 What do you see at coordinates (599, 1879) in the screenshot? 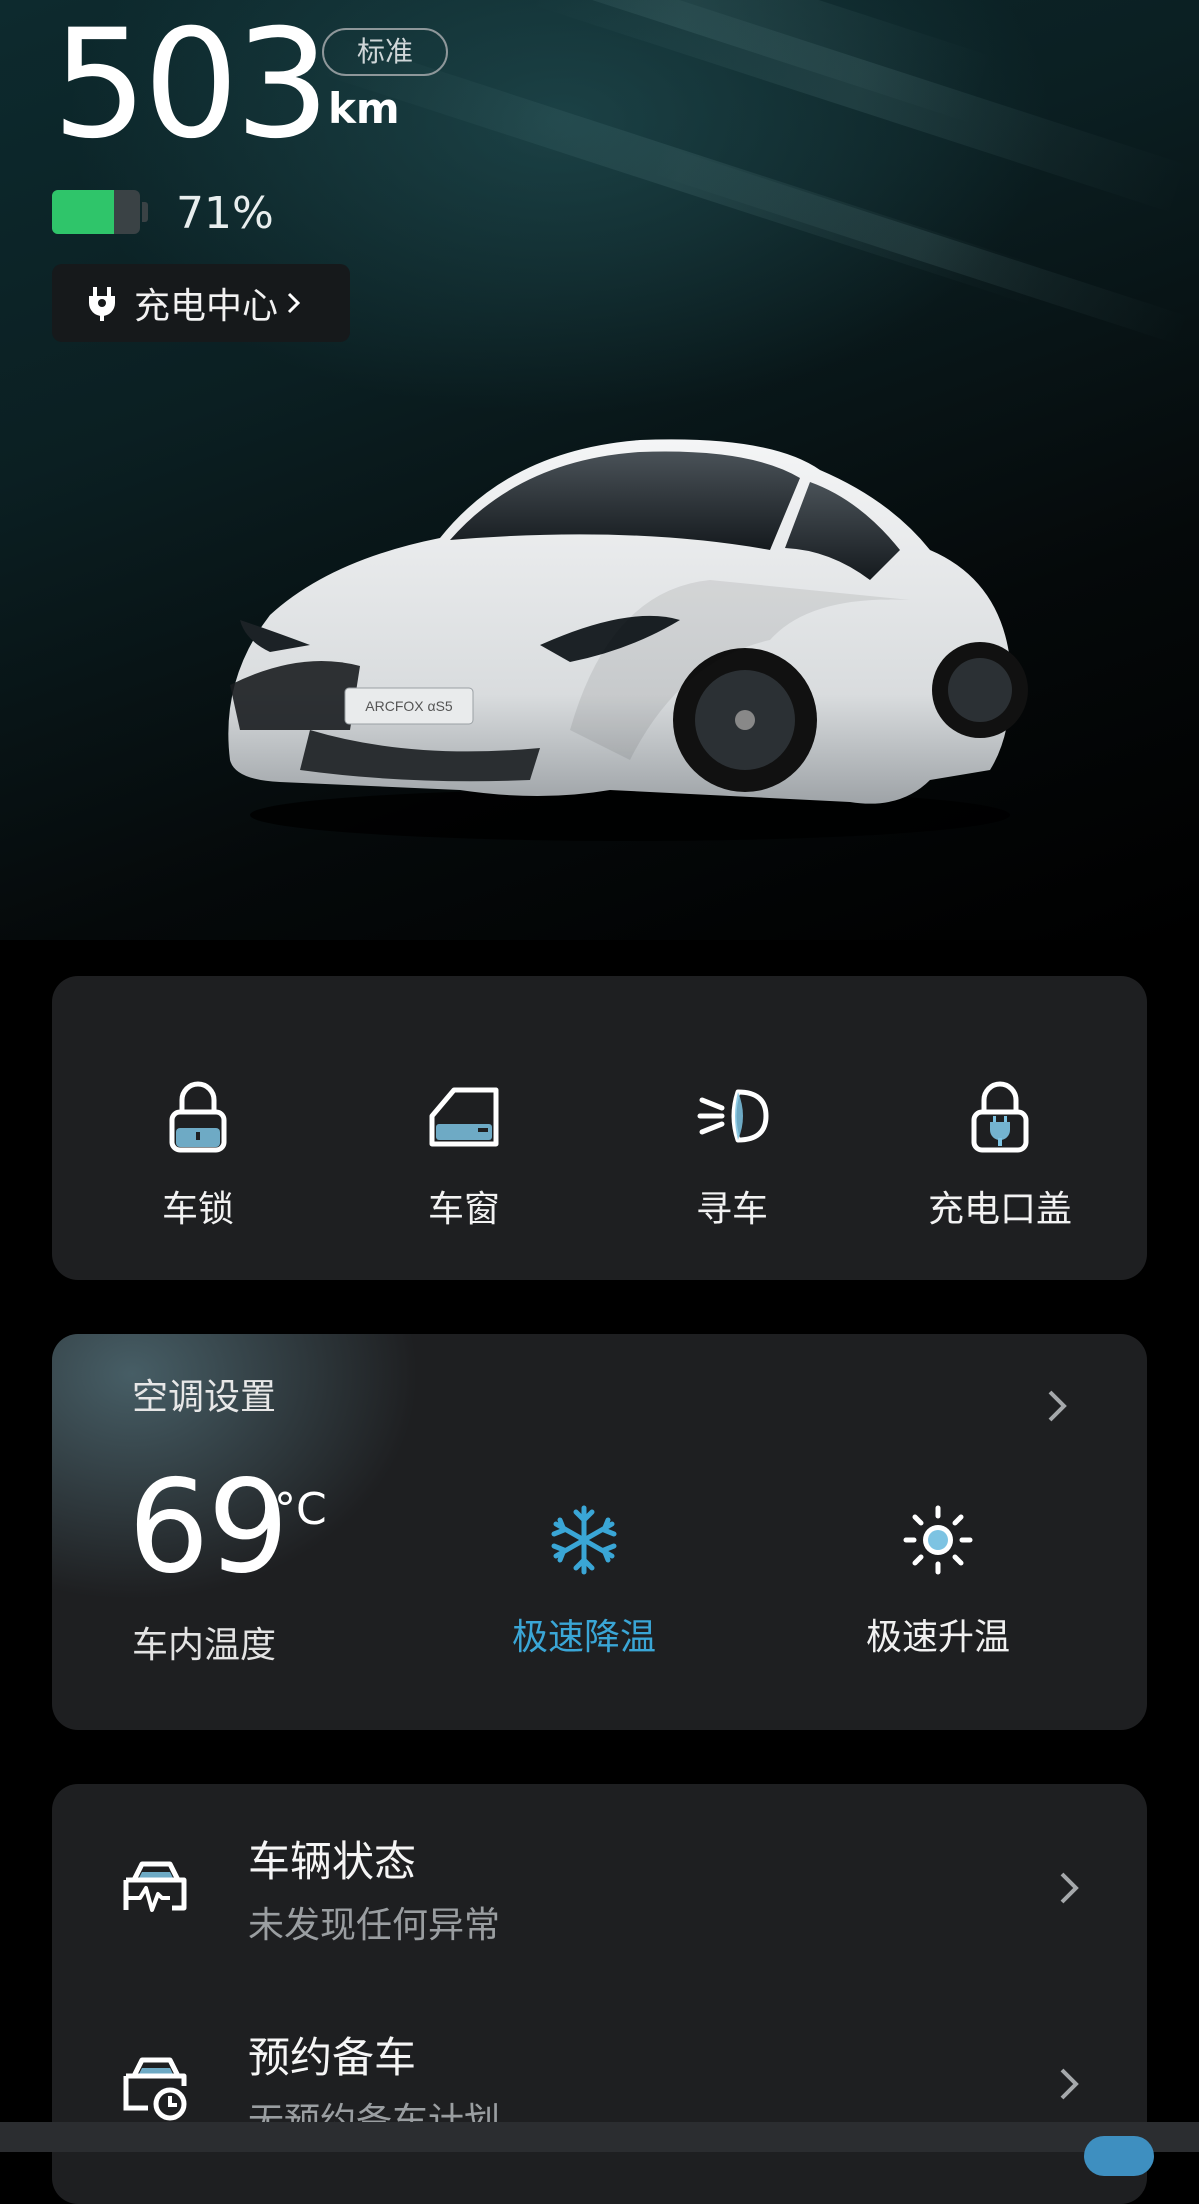
I see `vehicle-status-row: 车辆状态 未发现任何异常` at bounding box center [599, 1879].